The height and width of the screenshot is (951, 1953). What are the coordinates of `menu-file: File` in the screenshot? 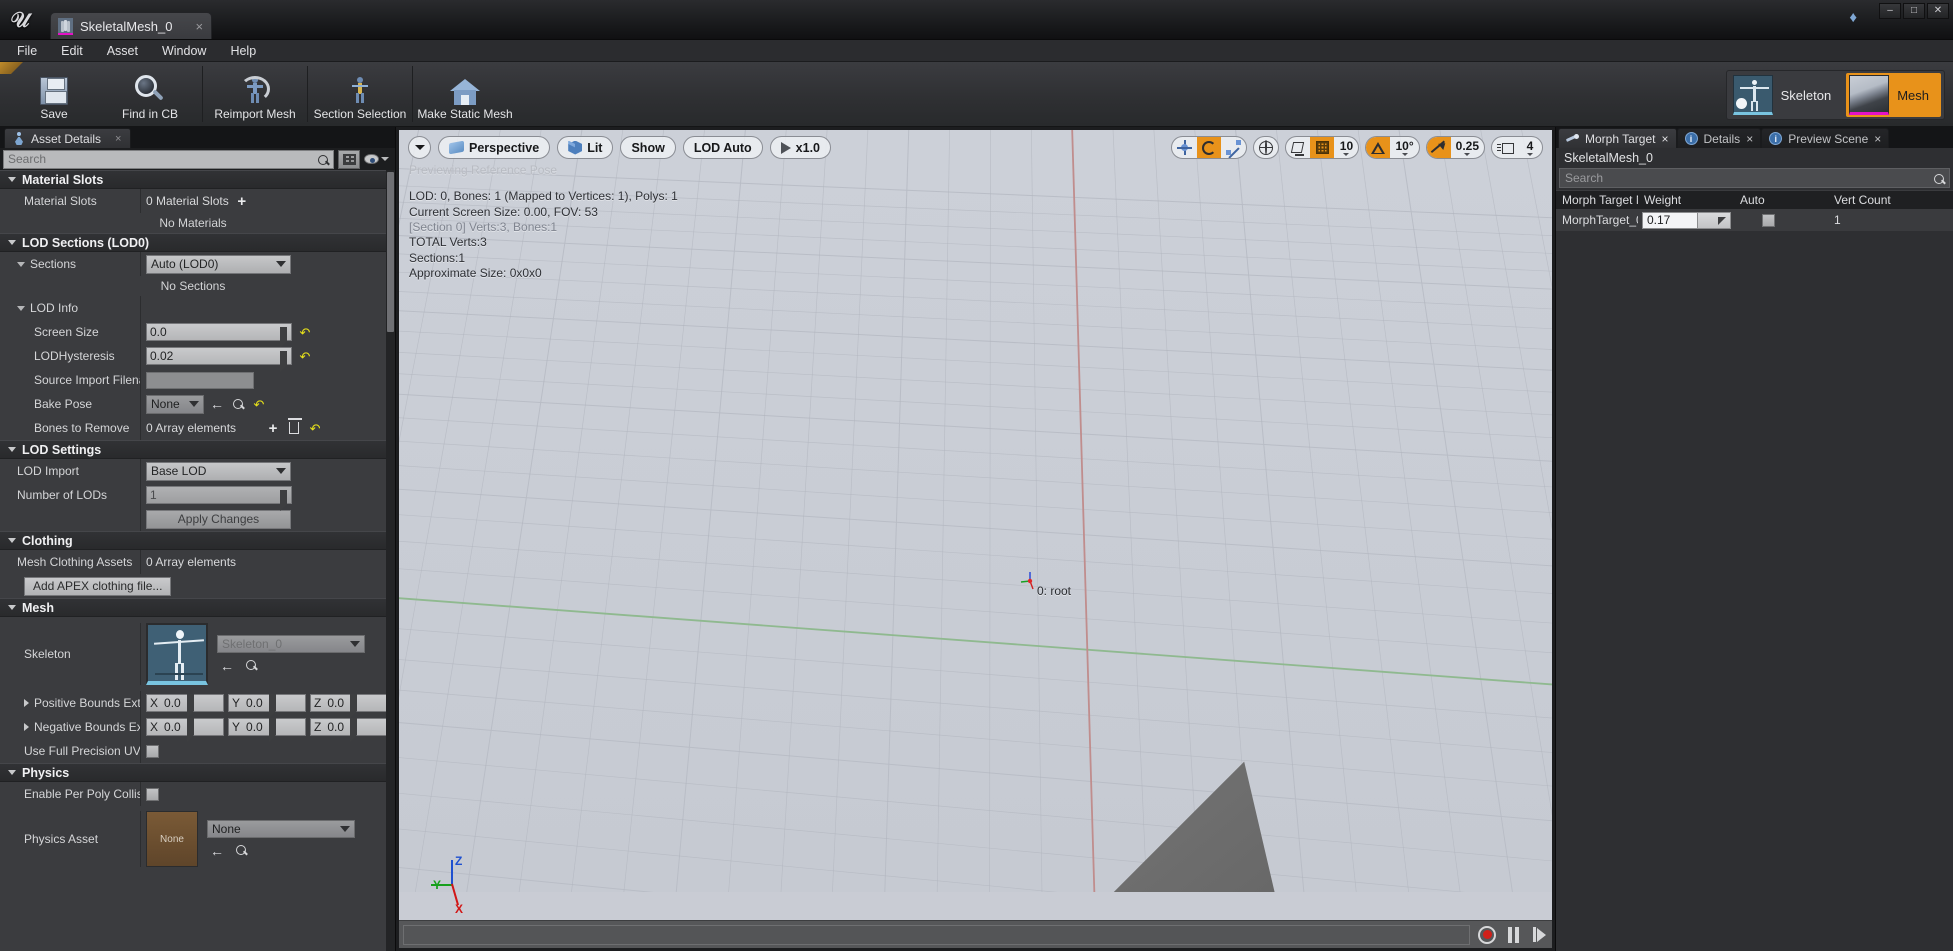 It's located at (27, 51).